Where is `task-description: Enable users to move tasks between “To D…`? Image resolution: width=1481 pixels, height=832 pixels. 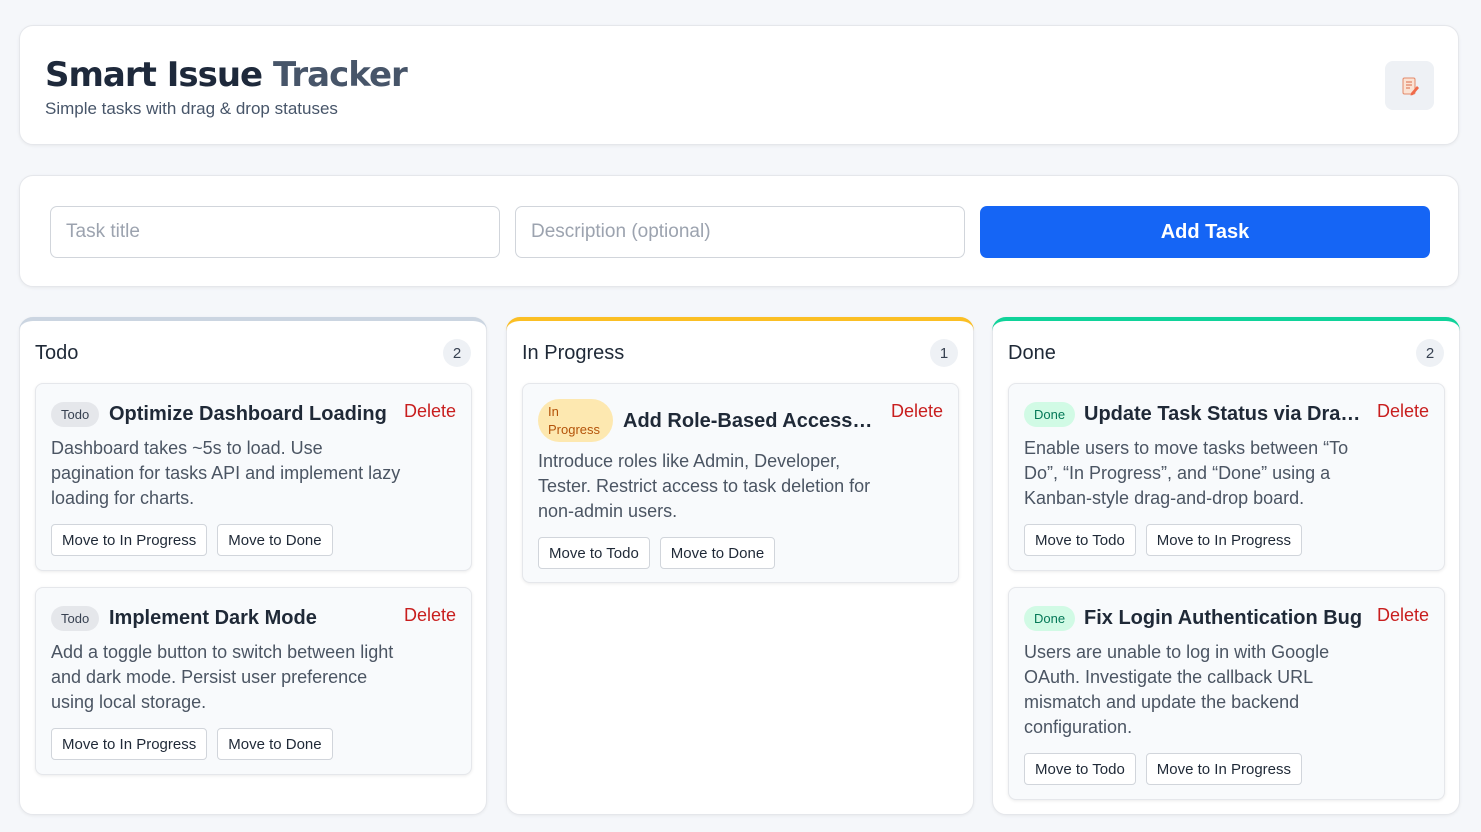 task-description: Enable users to move tasks between “To D… is located at coordinates (1186, 473).